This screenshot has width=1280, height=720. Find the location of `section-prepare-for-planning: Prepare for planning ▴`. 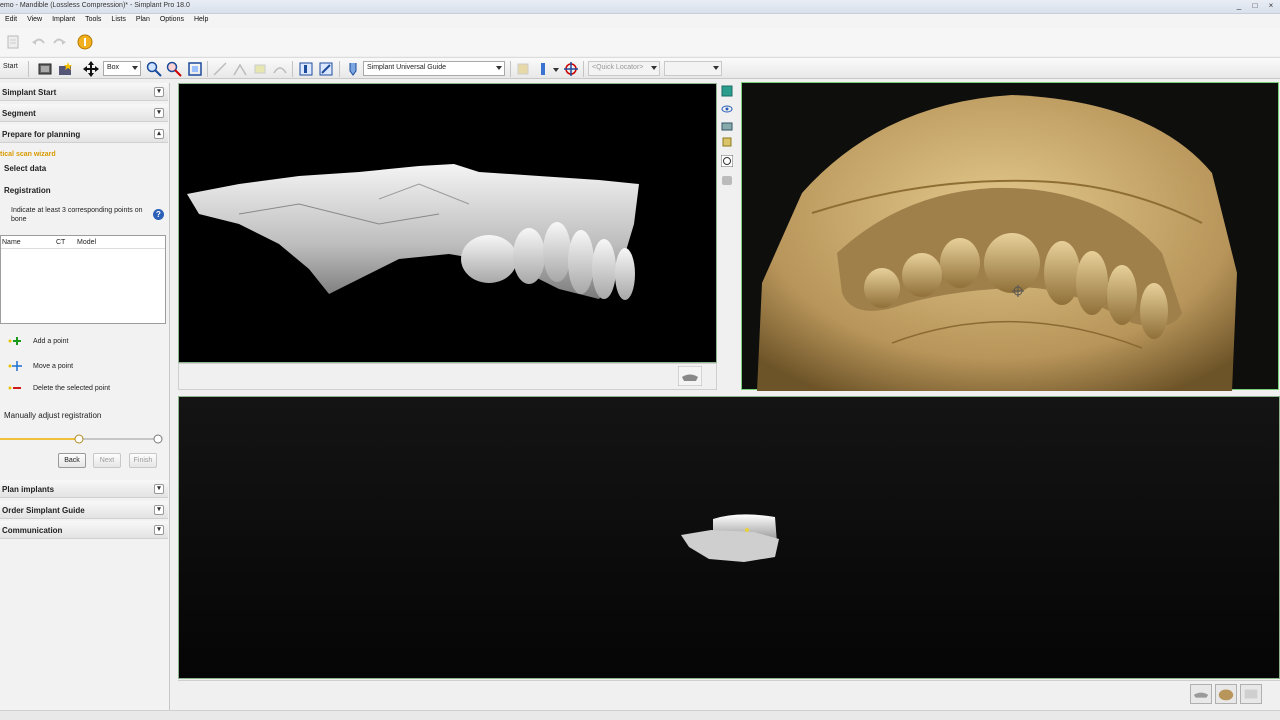

section-prepare-for-planning: Prepare for planning ▴ is located at coordinates (84, 134).